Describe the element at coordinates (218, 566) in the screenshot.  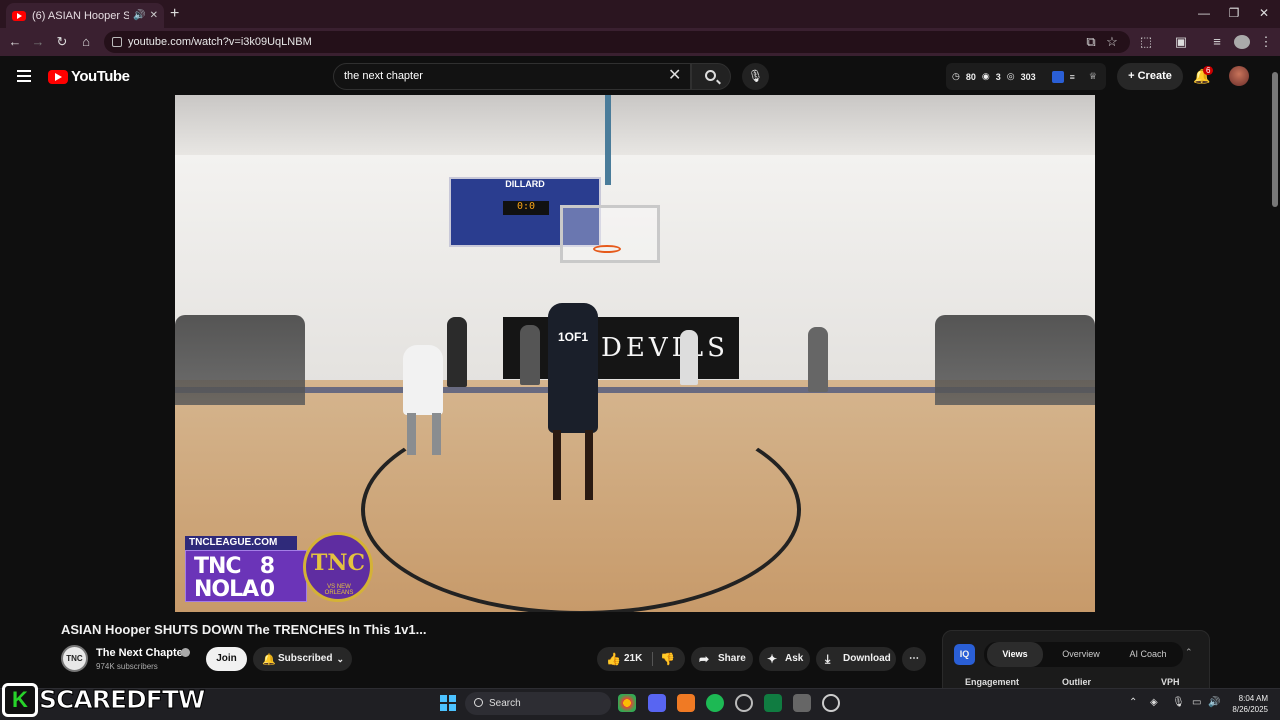
I see `team-name: TNC` at that location.